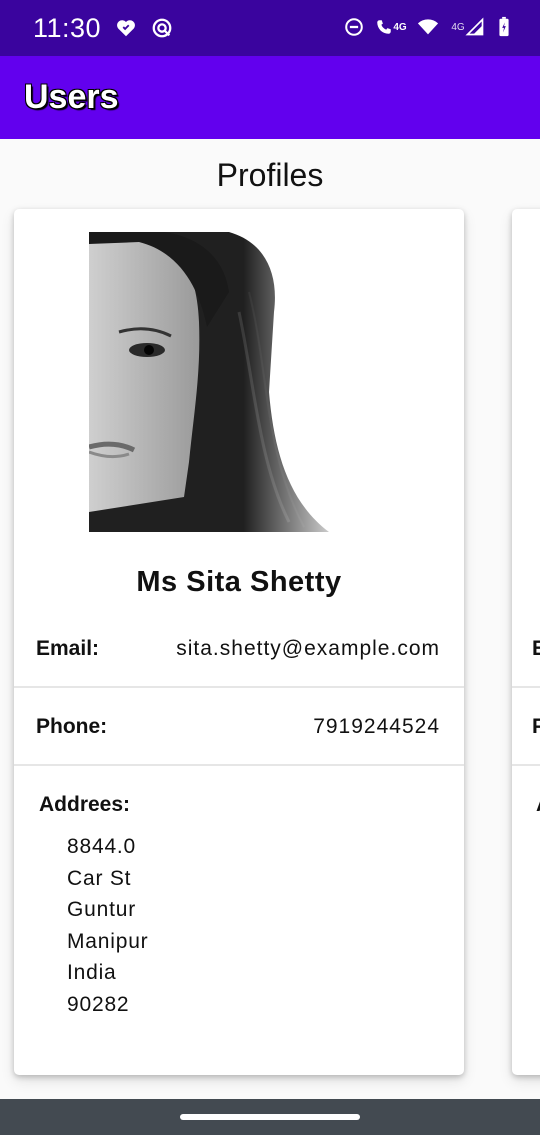 This screenshot has width=540, height=1135. I want to click on address-postcode: 90282, so click(98, 1004).